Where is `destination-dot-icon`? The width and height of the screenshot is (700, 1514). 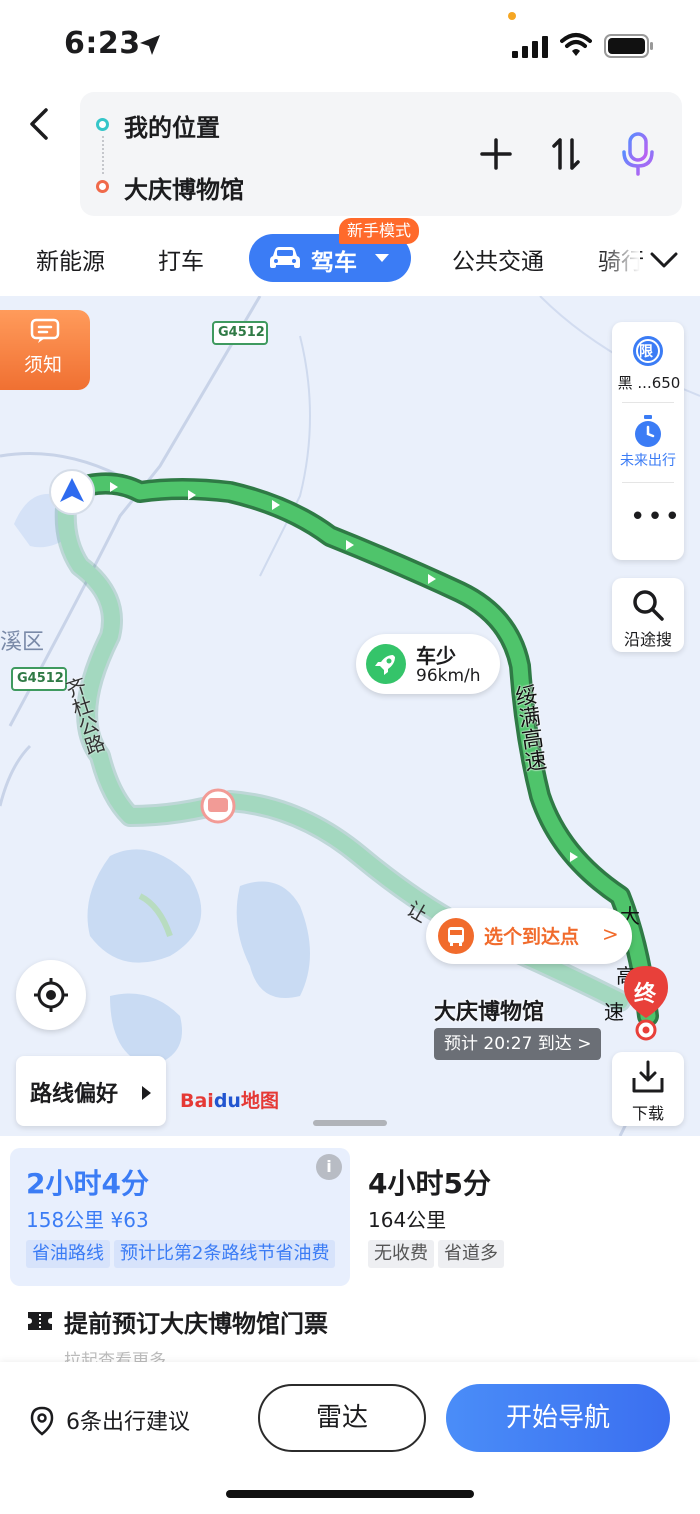
destination-dot-icon is located at coordinates (102, 186).